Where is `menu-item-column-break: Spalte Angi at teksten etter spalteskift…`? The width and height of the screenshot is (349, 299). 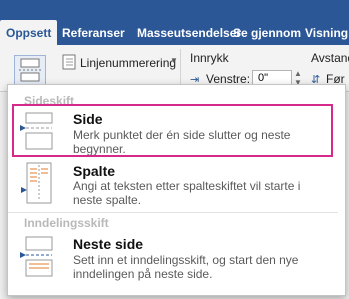
menu-item-column-break: Spalte Angi at teksten etter spalteskift… is located at coordinates (173, 184).